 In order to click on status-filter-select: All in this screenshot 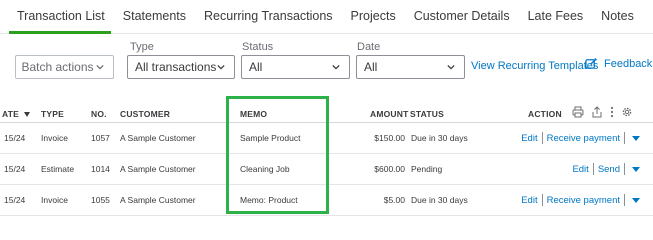, I will do `click(295, 67)`.